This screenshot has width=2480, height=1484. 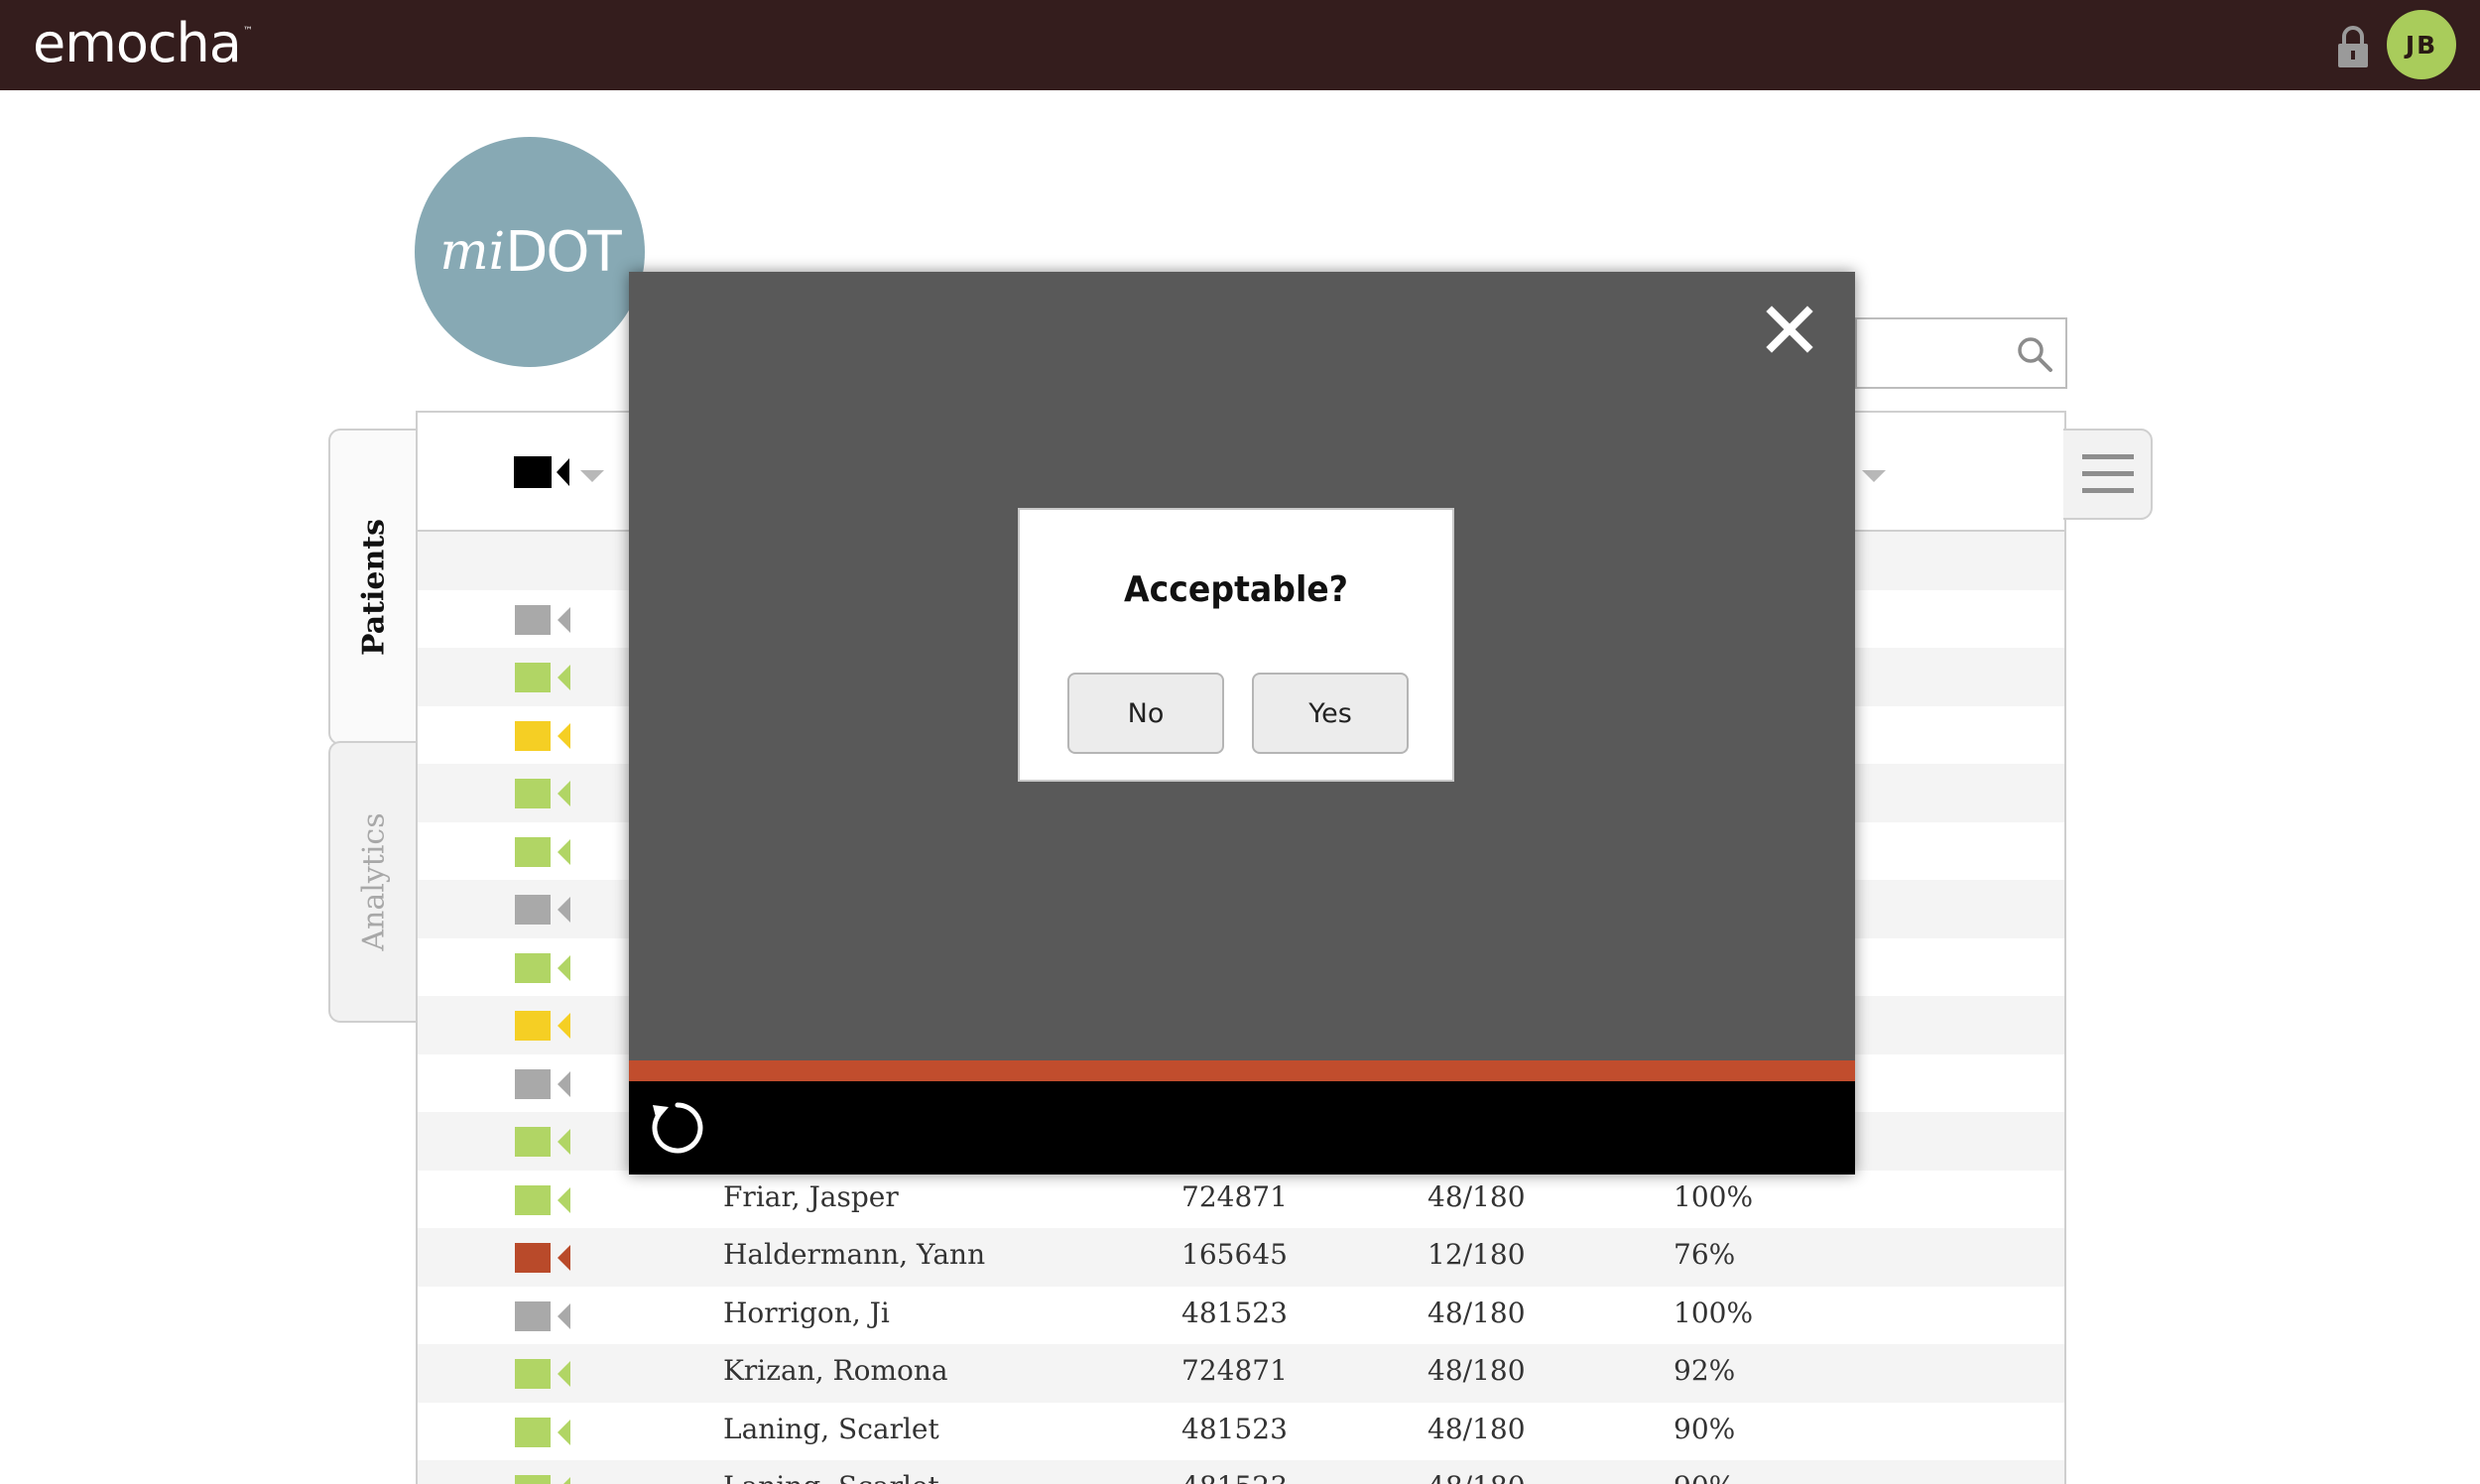 I want to click on video-controls, so click(x=1242, y=1128).